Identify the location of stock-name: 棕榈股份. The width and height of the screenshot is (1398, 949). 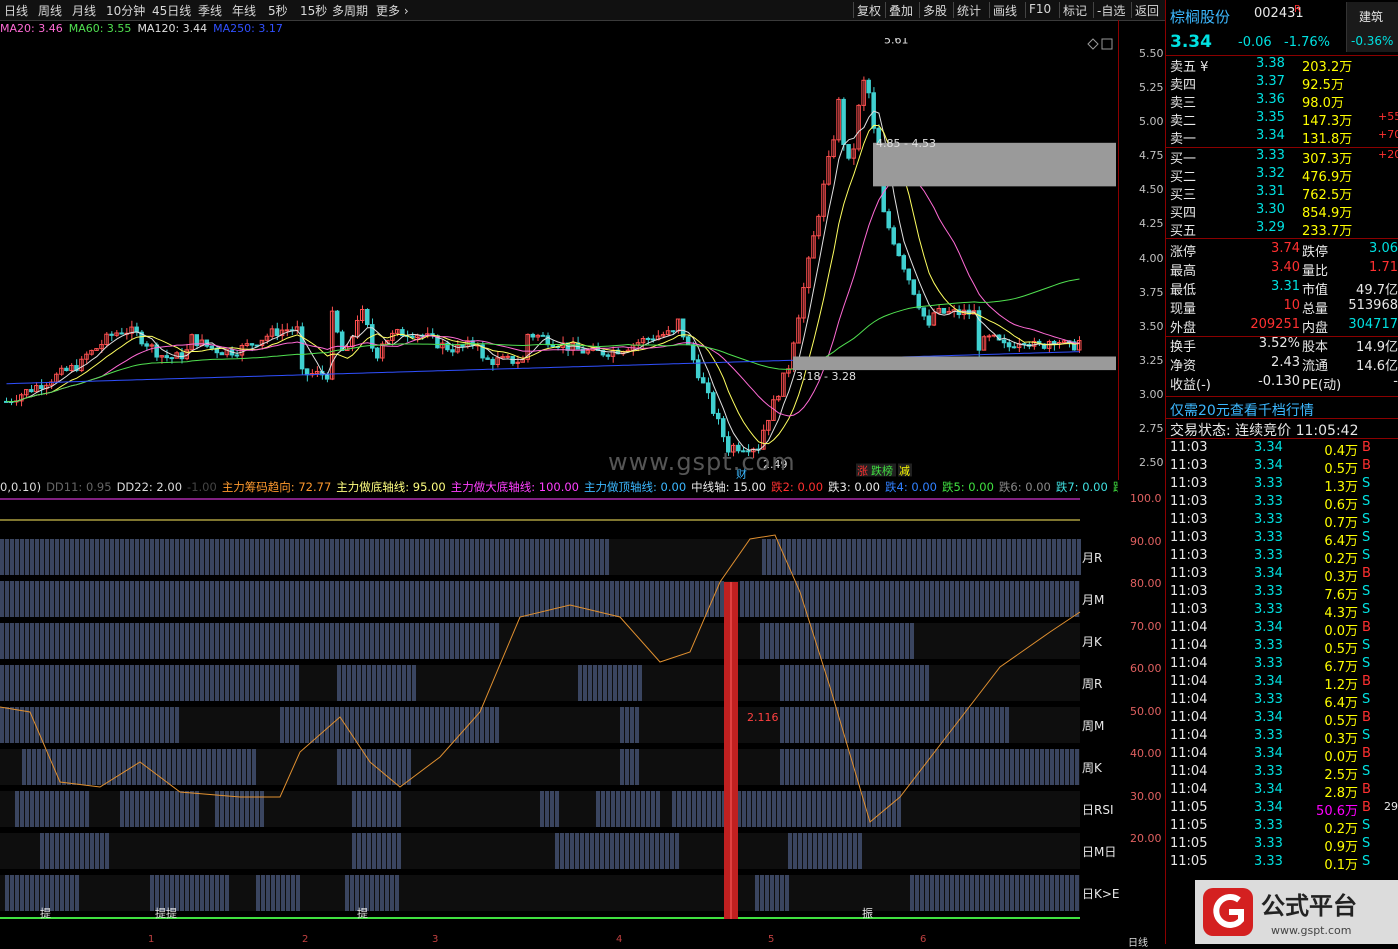
(1200, 16).